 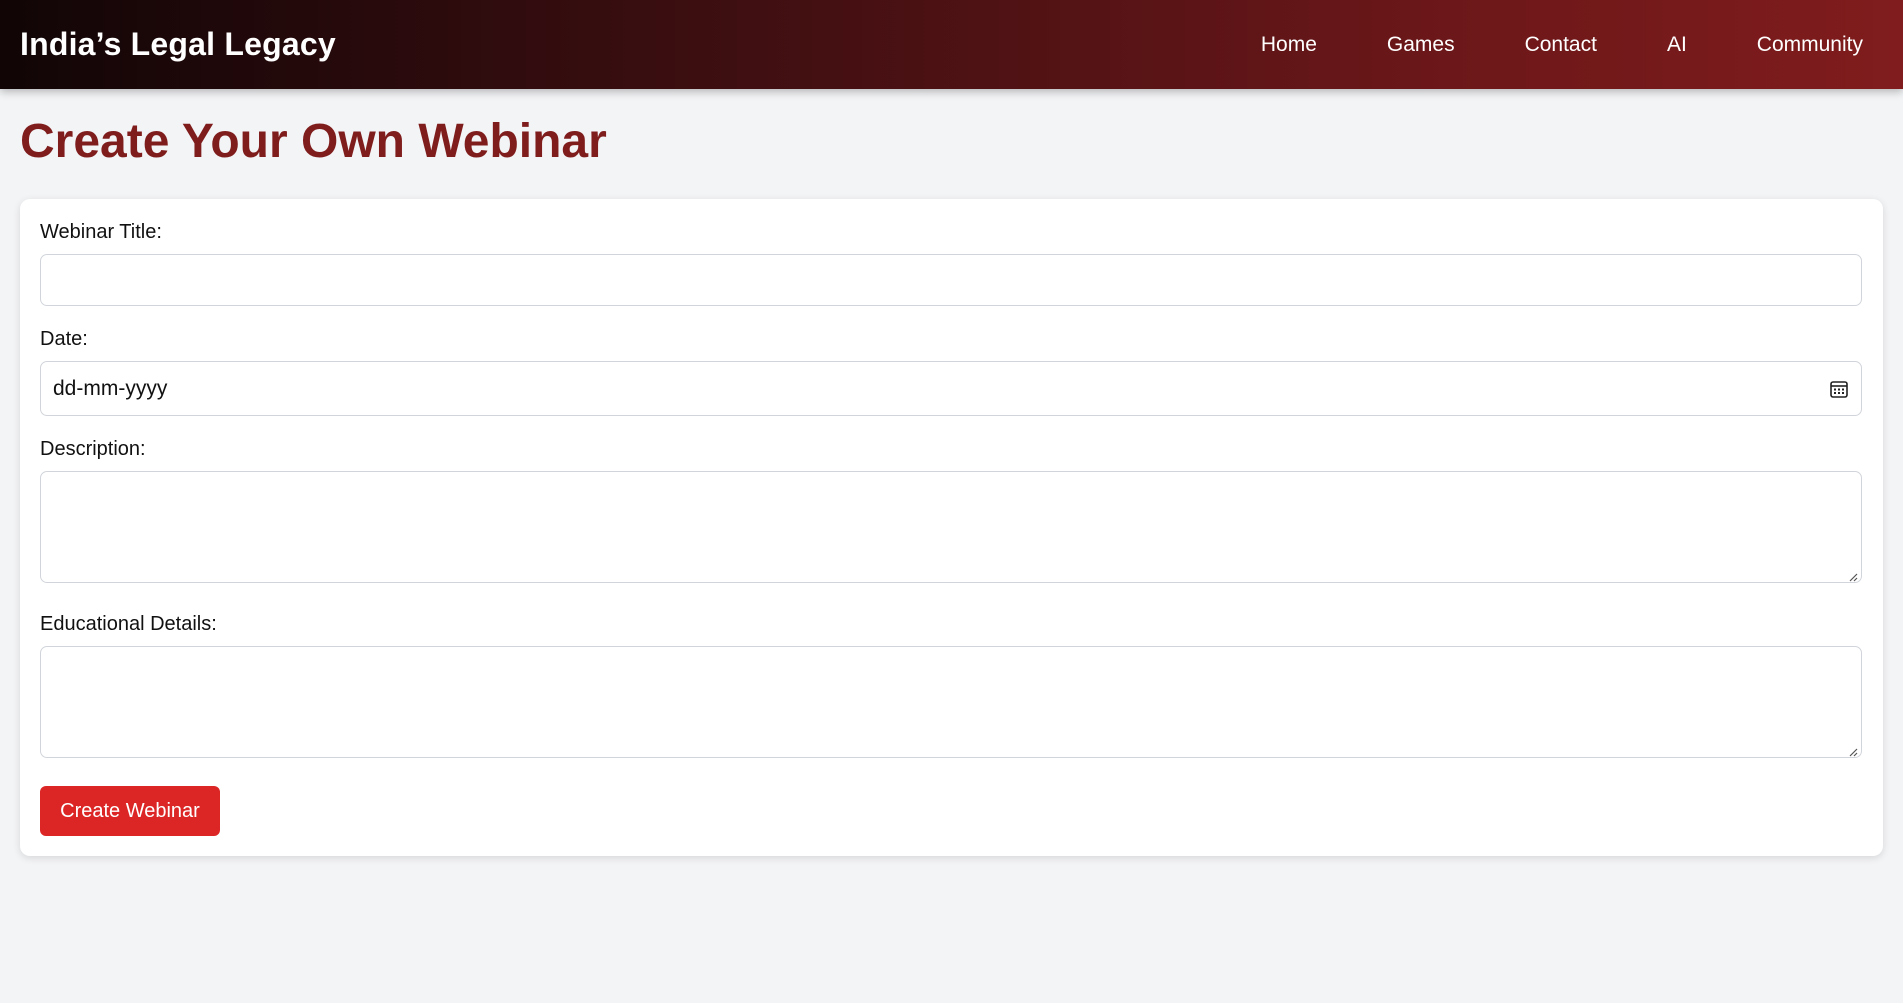 What do you see at coordinates (1677, 45) in the screenshot?
I see `nav-ai: AI` at bounding box center [1677, 45].